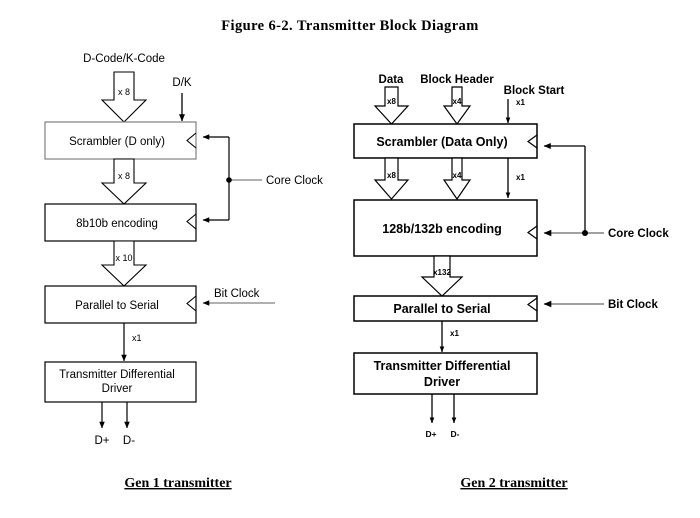 The height and width of the screenshot is (518, 700). Describe the element at coordinates (457, 101) in the screenshot. I see `gen2-input-header-width: x4` at that location.